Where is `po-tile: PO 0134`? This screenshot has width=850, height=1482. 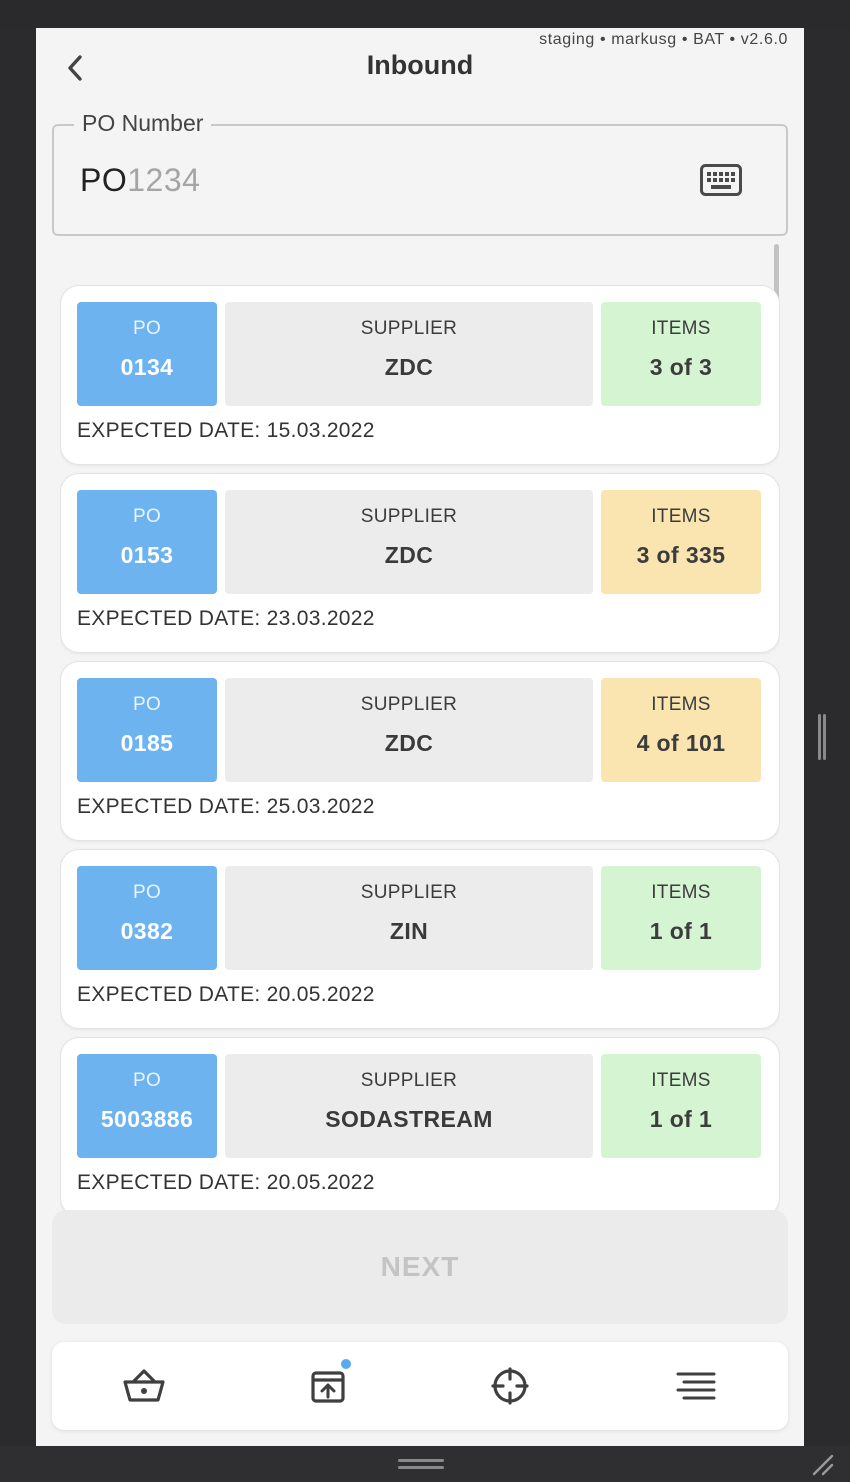 po-tile: PO 0134 is located at coordinates (147, 354).